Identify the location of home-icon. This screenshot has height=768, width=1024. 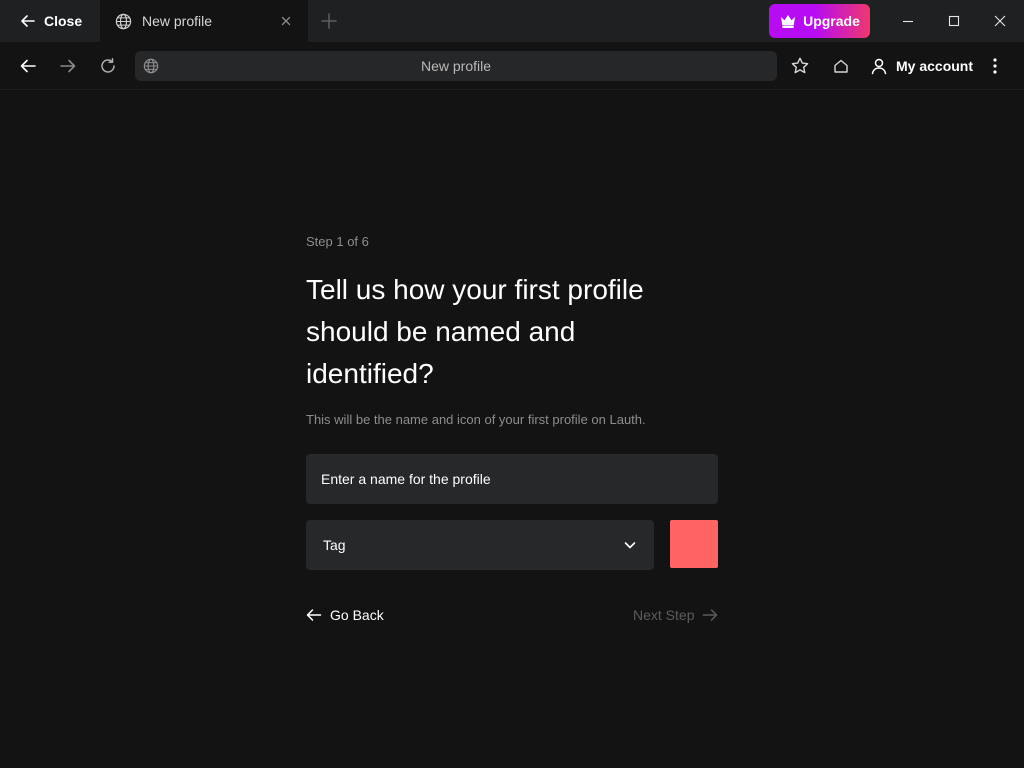
(841, 66).